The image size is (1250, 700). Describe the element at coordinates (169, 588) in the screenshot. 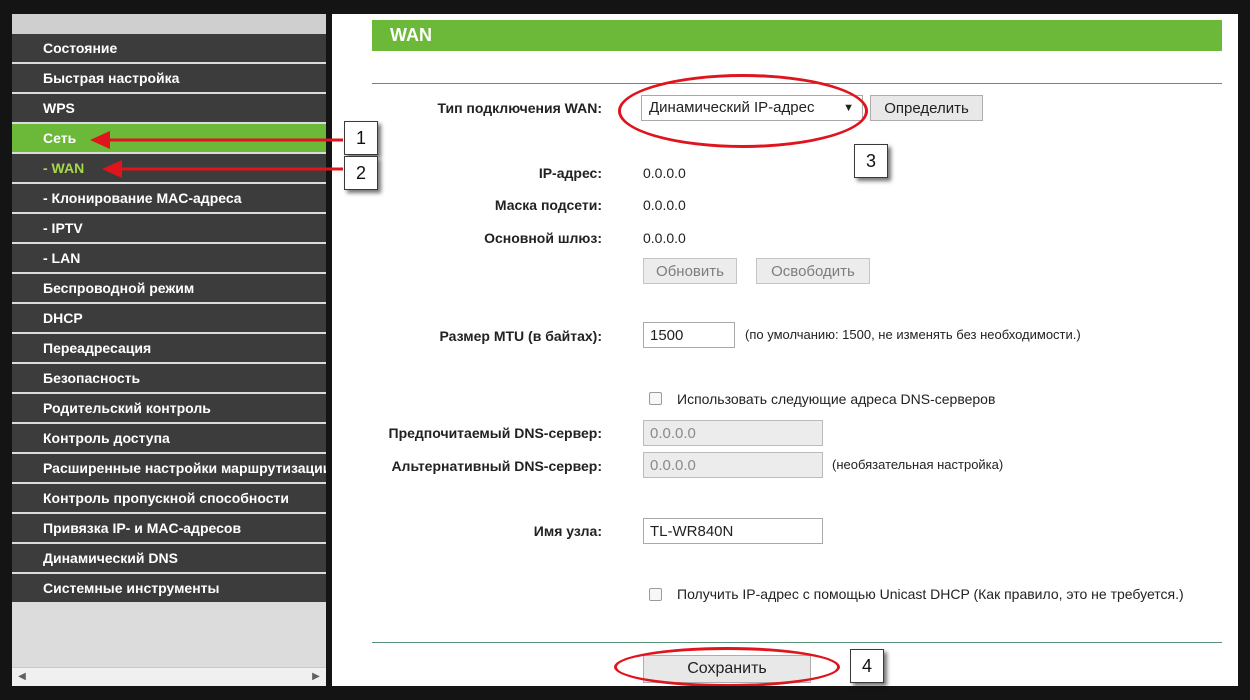

I see `sidebar-item-system-tools: Системные инструменты` at that location.